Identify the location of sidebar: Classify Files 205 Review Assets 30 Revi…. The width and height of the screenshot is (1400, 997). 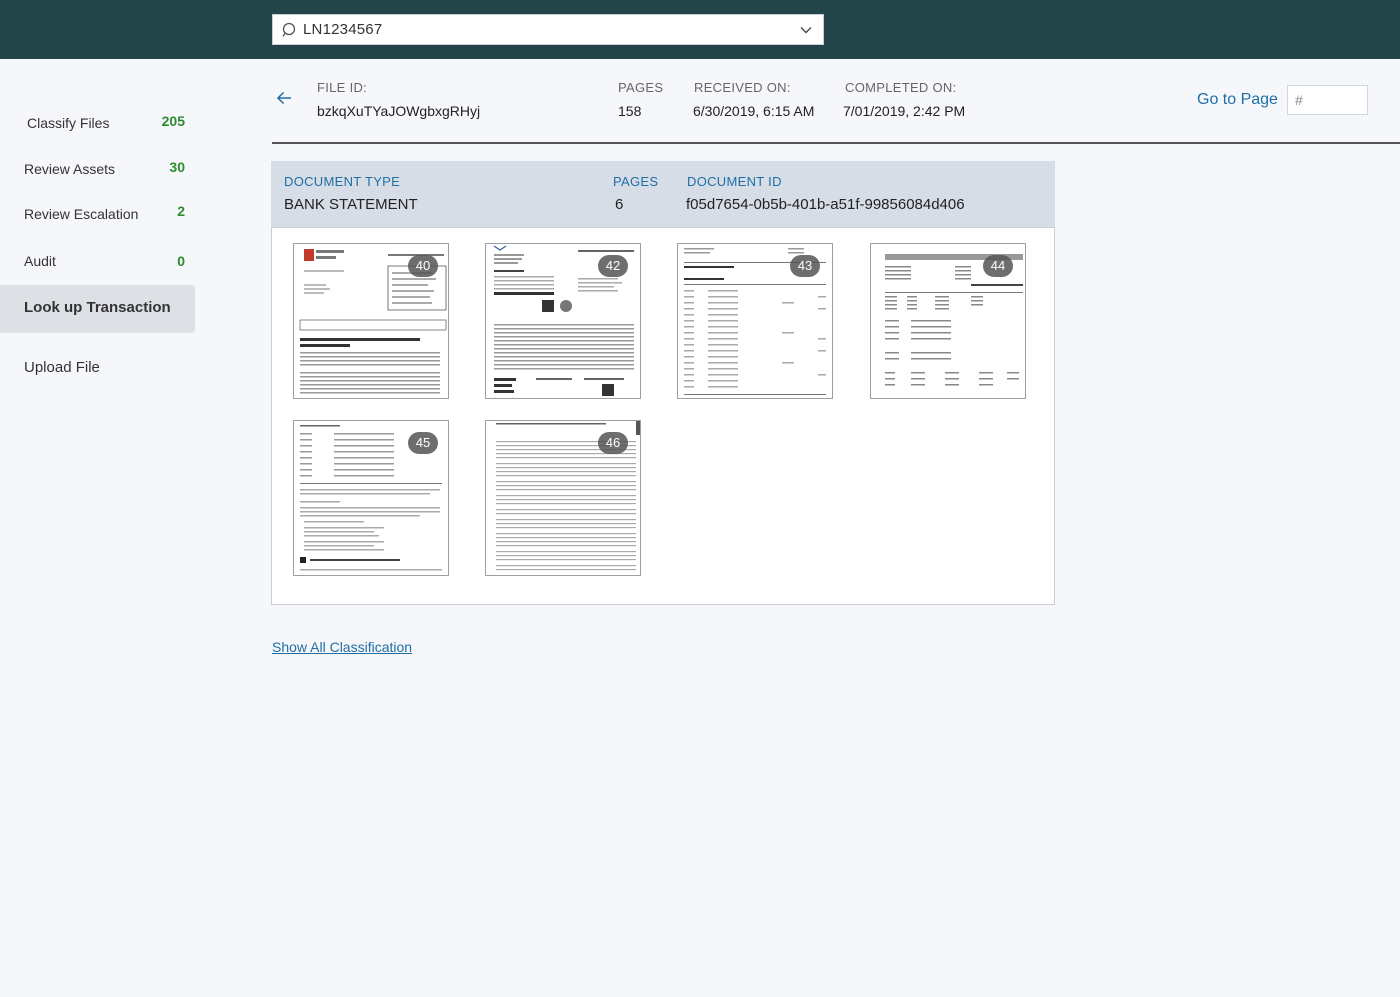
(100, 528).